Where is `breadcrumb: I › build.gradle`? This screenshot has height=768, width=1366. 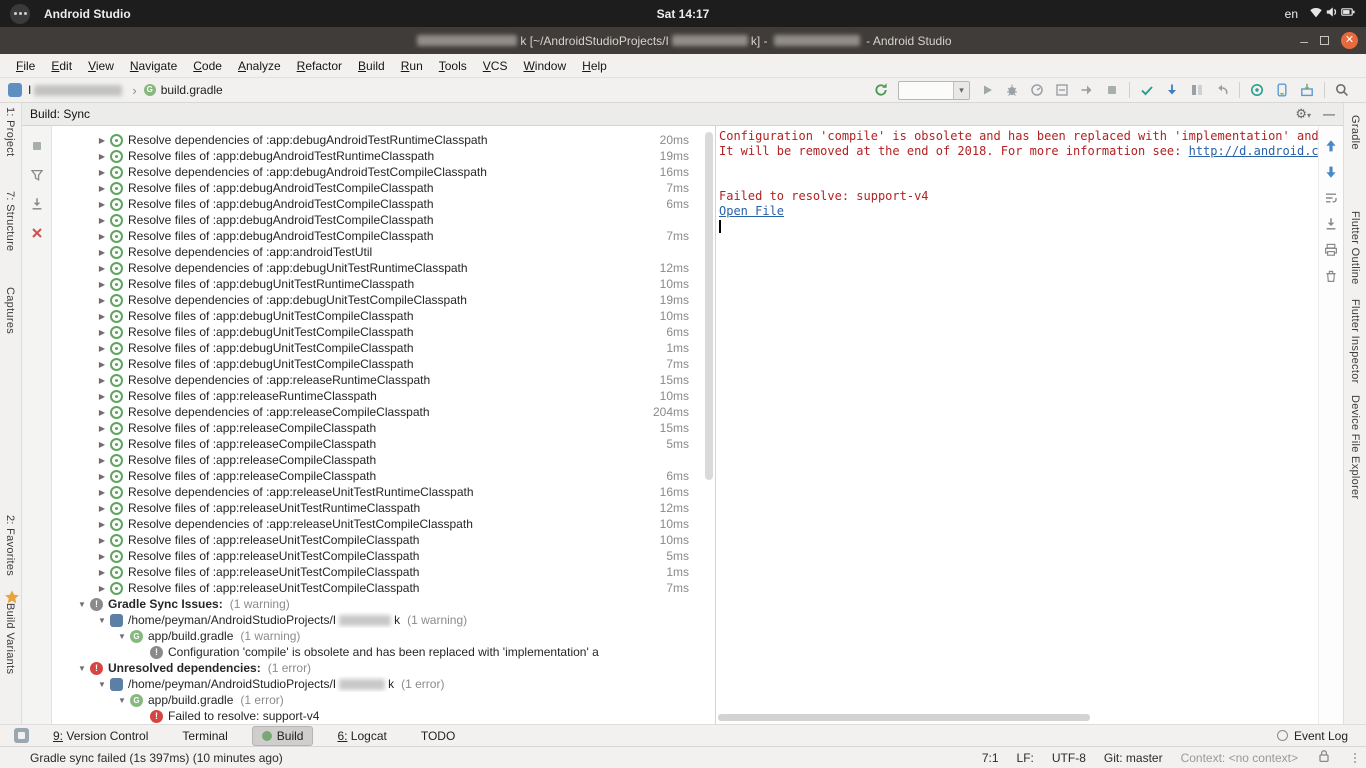 breadcrumb: I › build.gradle is located at coordinates (125, 90).